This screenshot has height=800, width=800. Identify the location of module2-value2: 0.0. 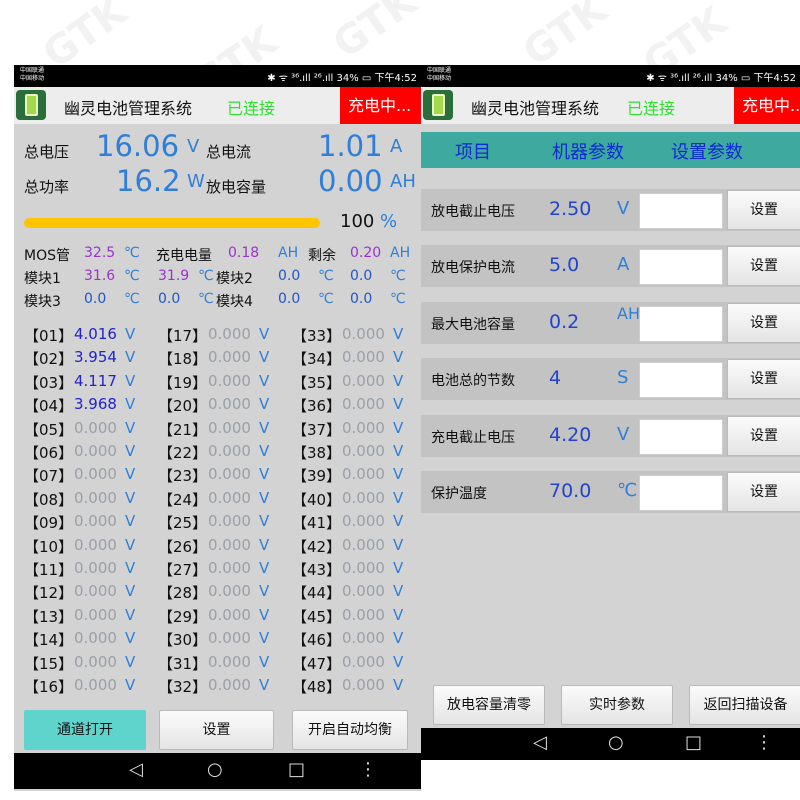
(361, 276).